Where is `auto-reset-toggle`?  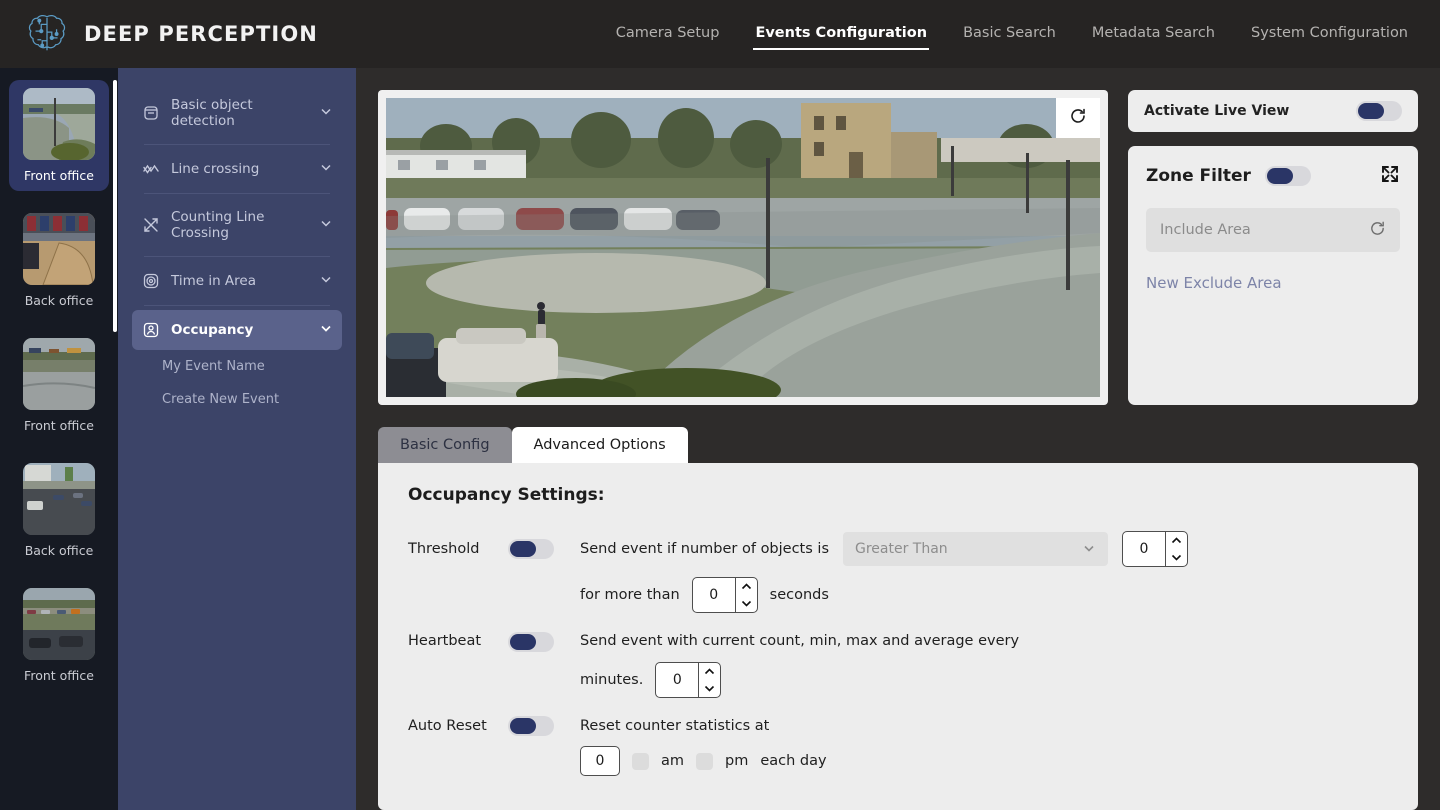
auto-reset-toggle is located at coordinates (531, 726).